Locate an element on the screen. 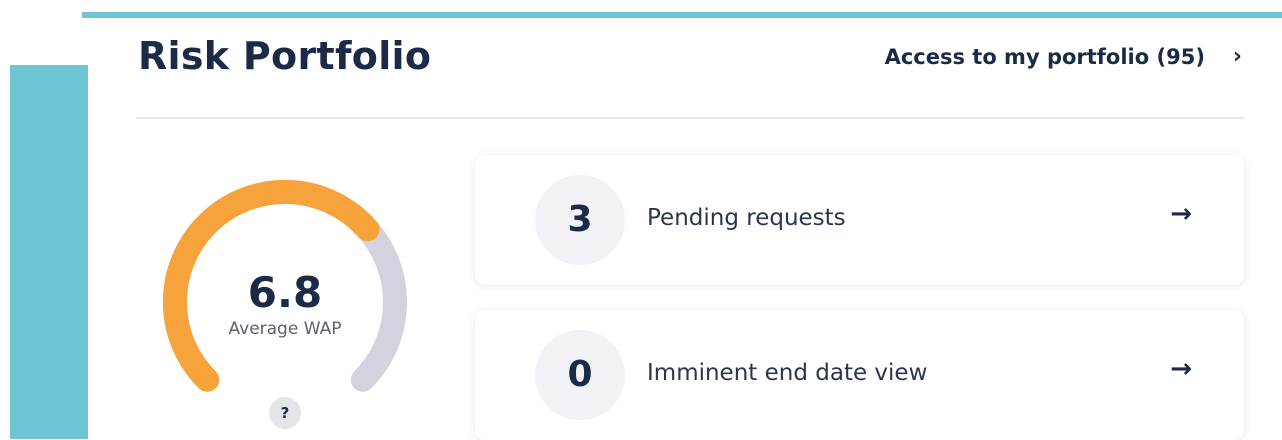 The image size is (1282, 440). wap-gauge: 6.8 Average WAP ? is located at coordinates (285, 300).